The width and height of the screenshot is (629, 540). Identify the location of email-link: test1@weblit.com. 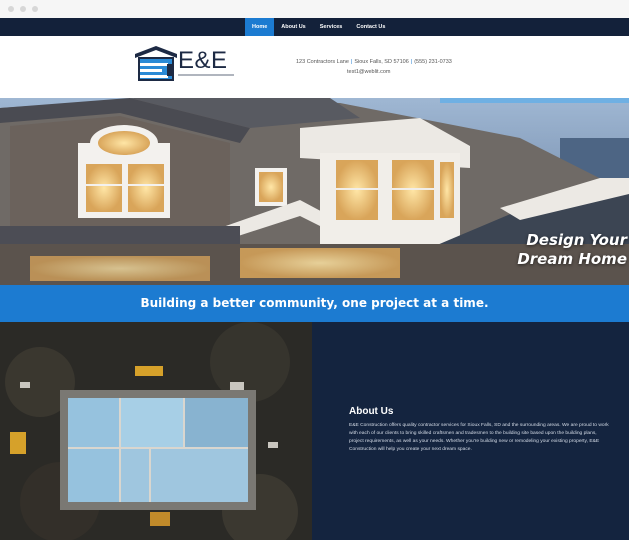
(369, 72).